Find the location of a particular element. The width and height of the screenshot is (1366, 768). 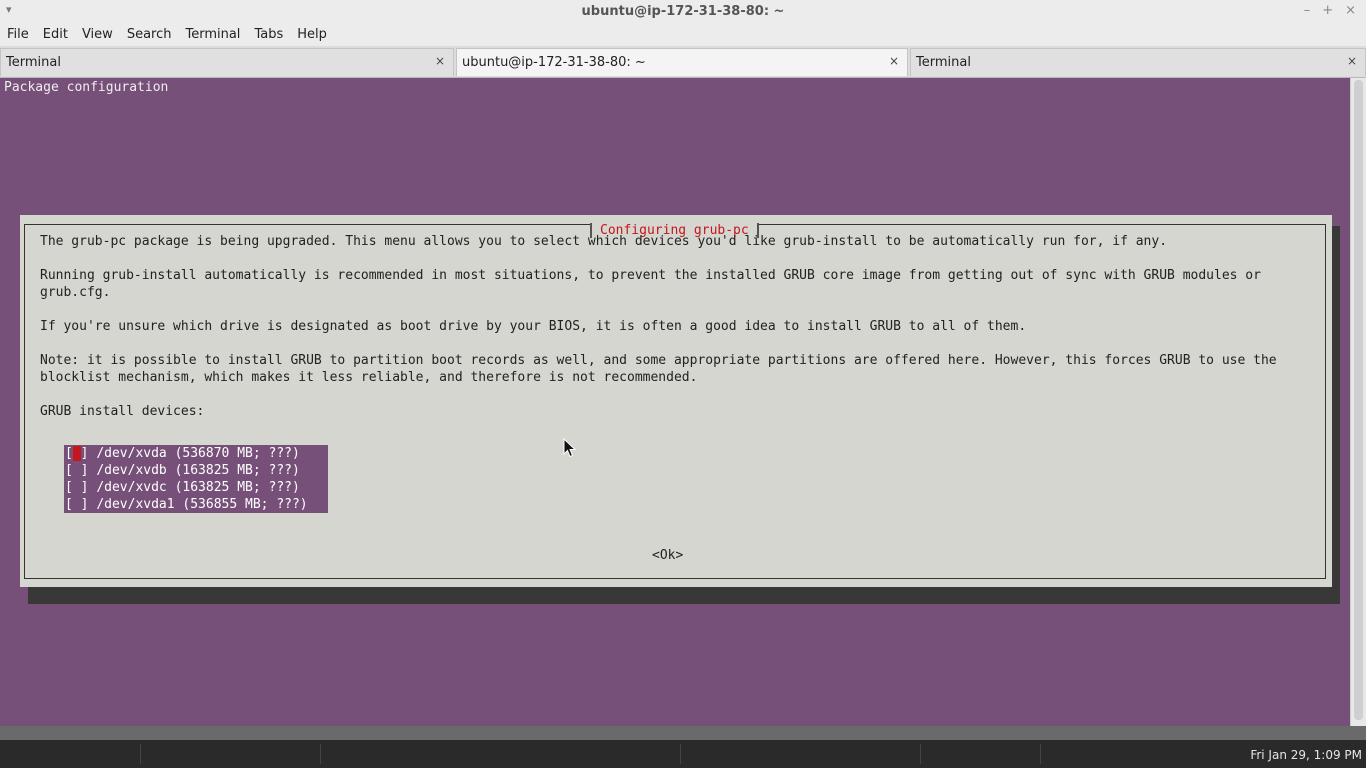

mouse-pointer-icon is located at coordinates (570, 448).